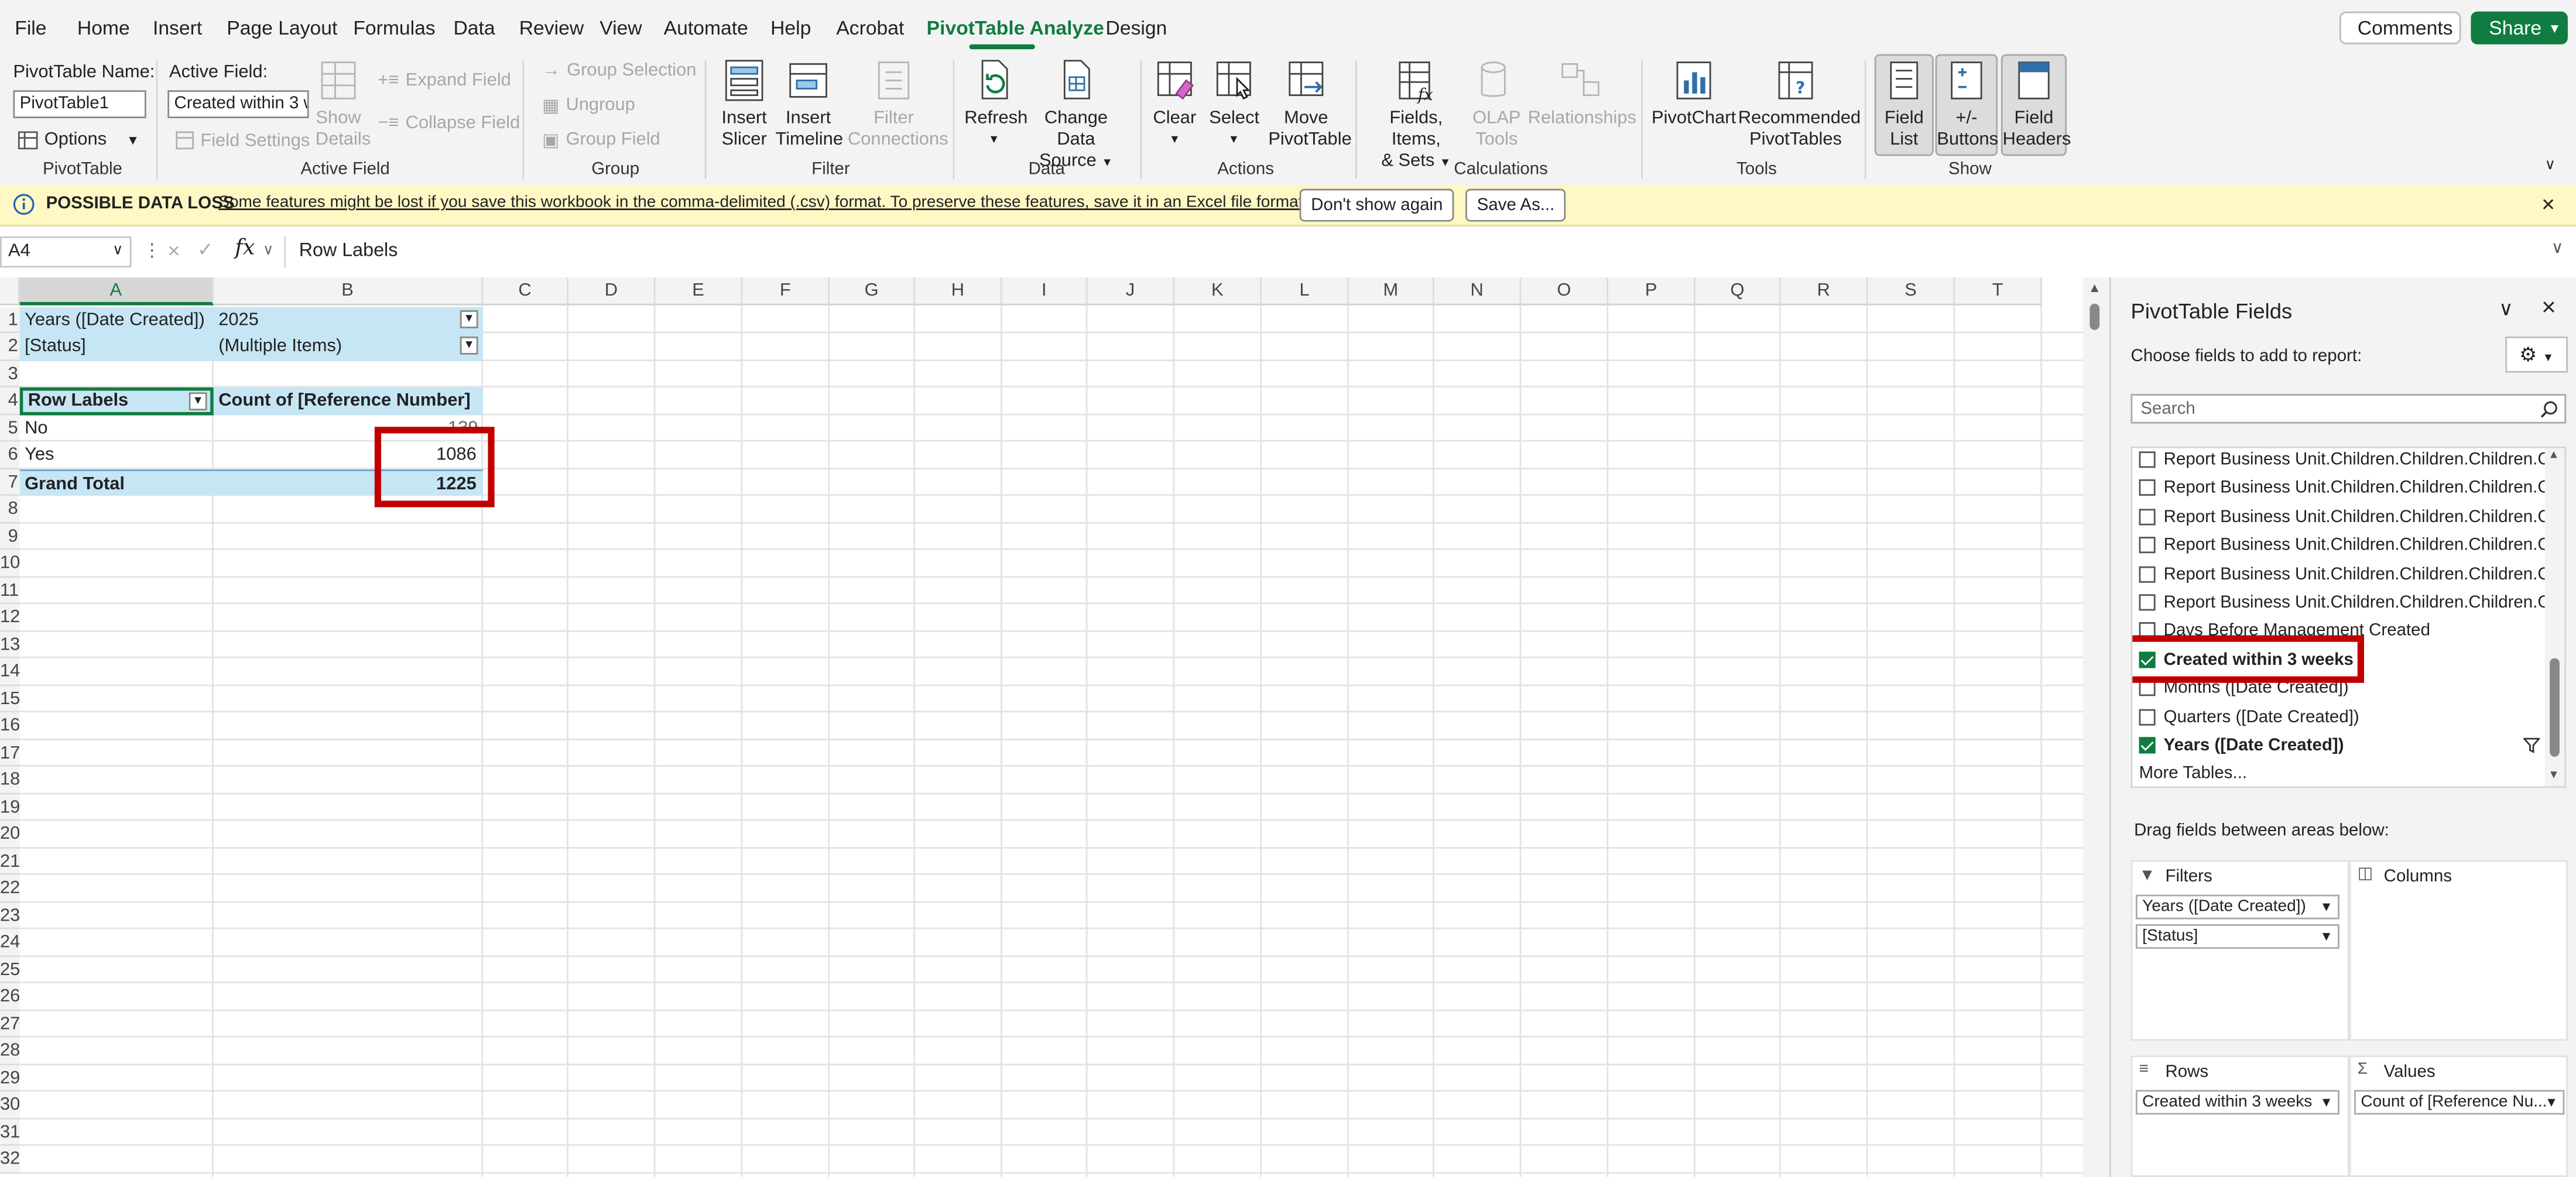 The image size is (2576, 1177). What do you see at coordinates (10, 536) in the screenshot?
I see `row-header-9: 9` at bounding box center [10, 536].